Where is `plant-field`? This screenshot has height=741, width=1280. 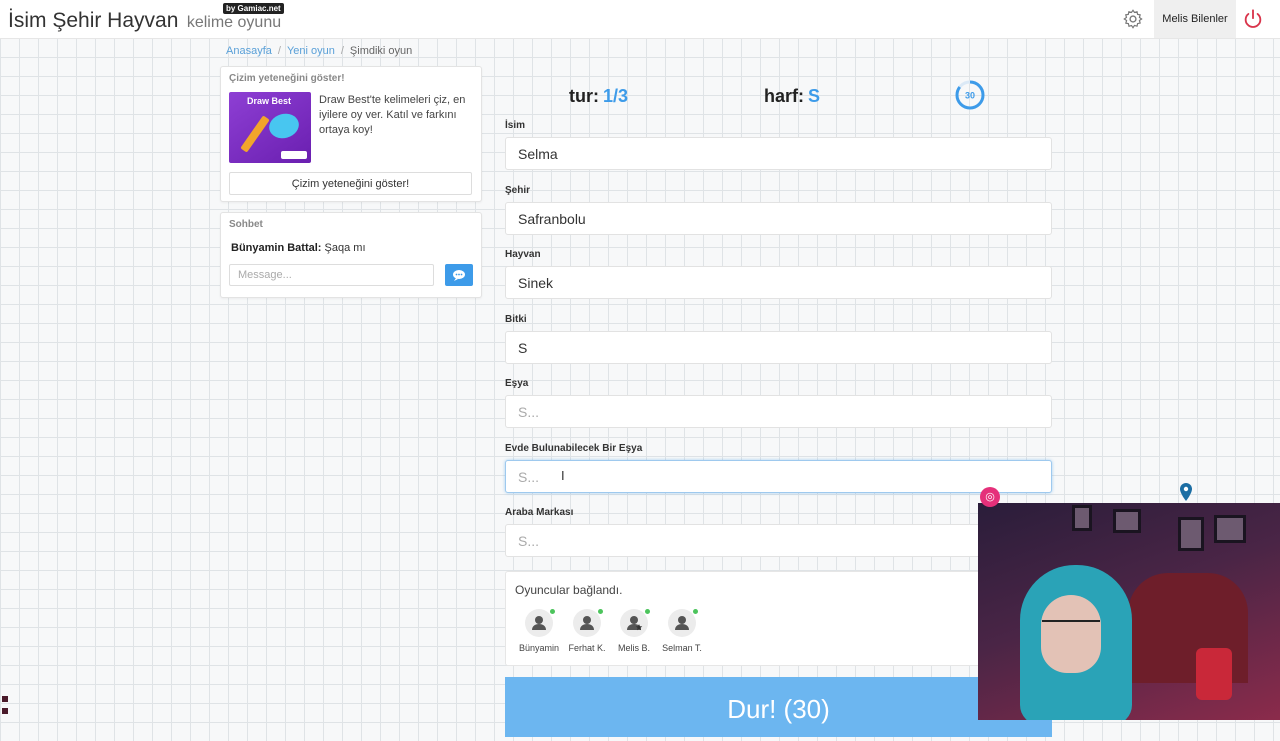 plant-field is located at coordinates (778, 347).